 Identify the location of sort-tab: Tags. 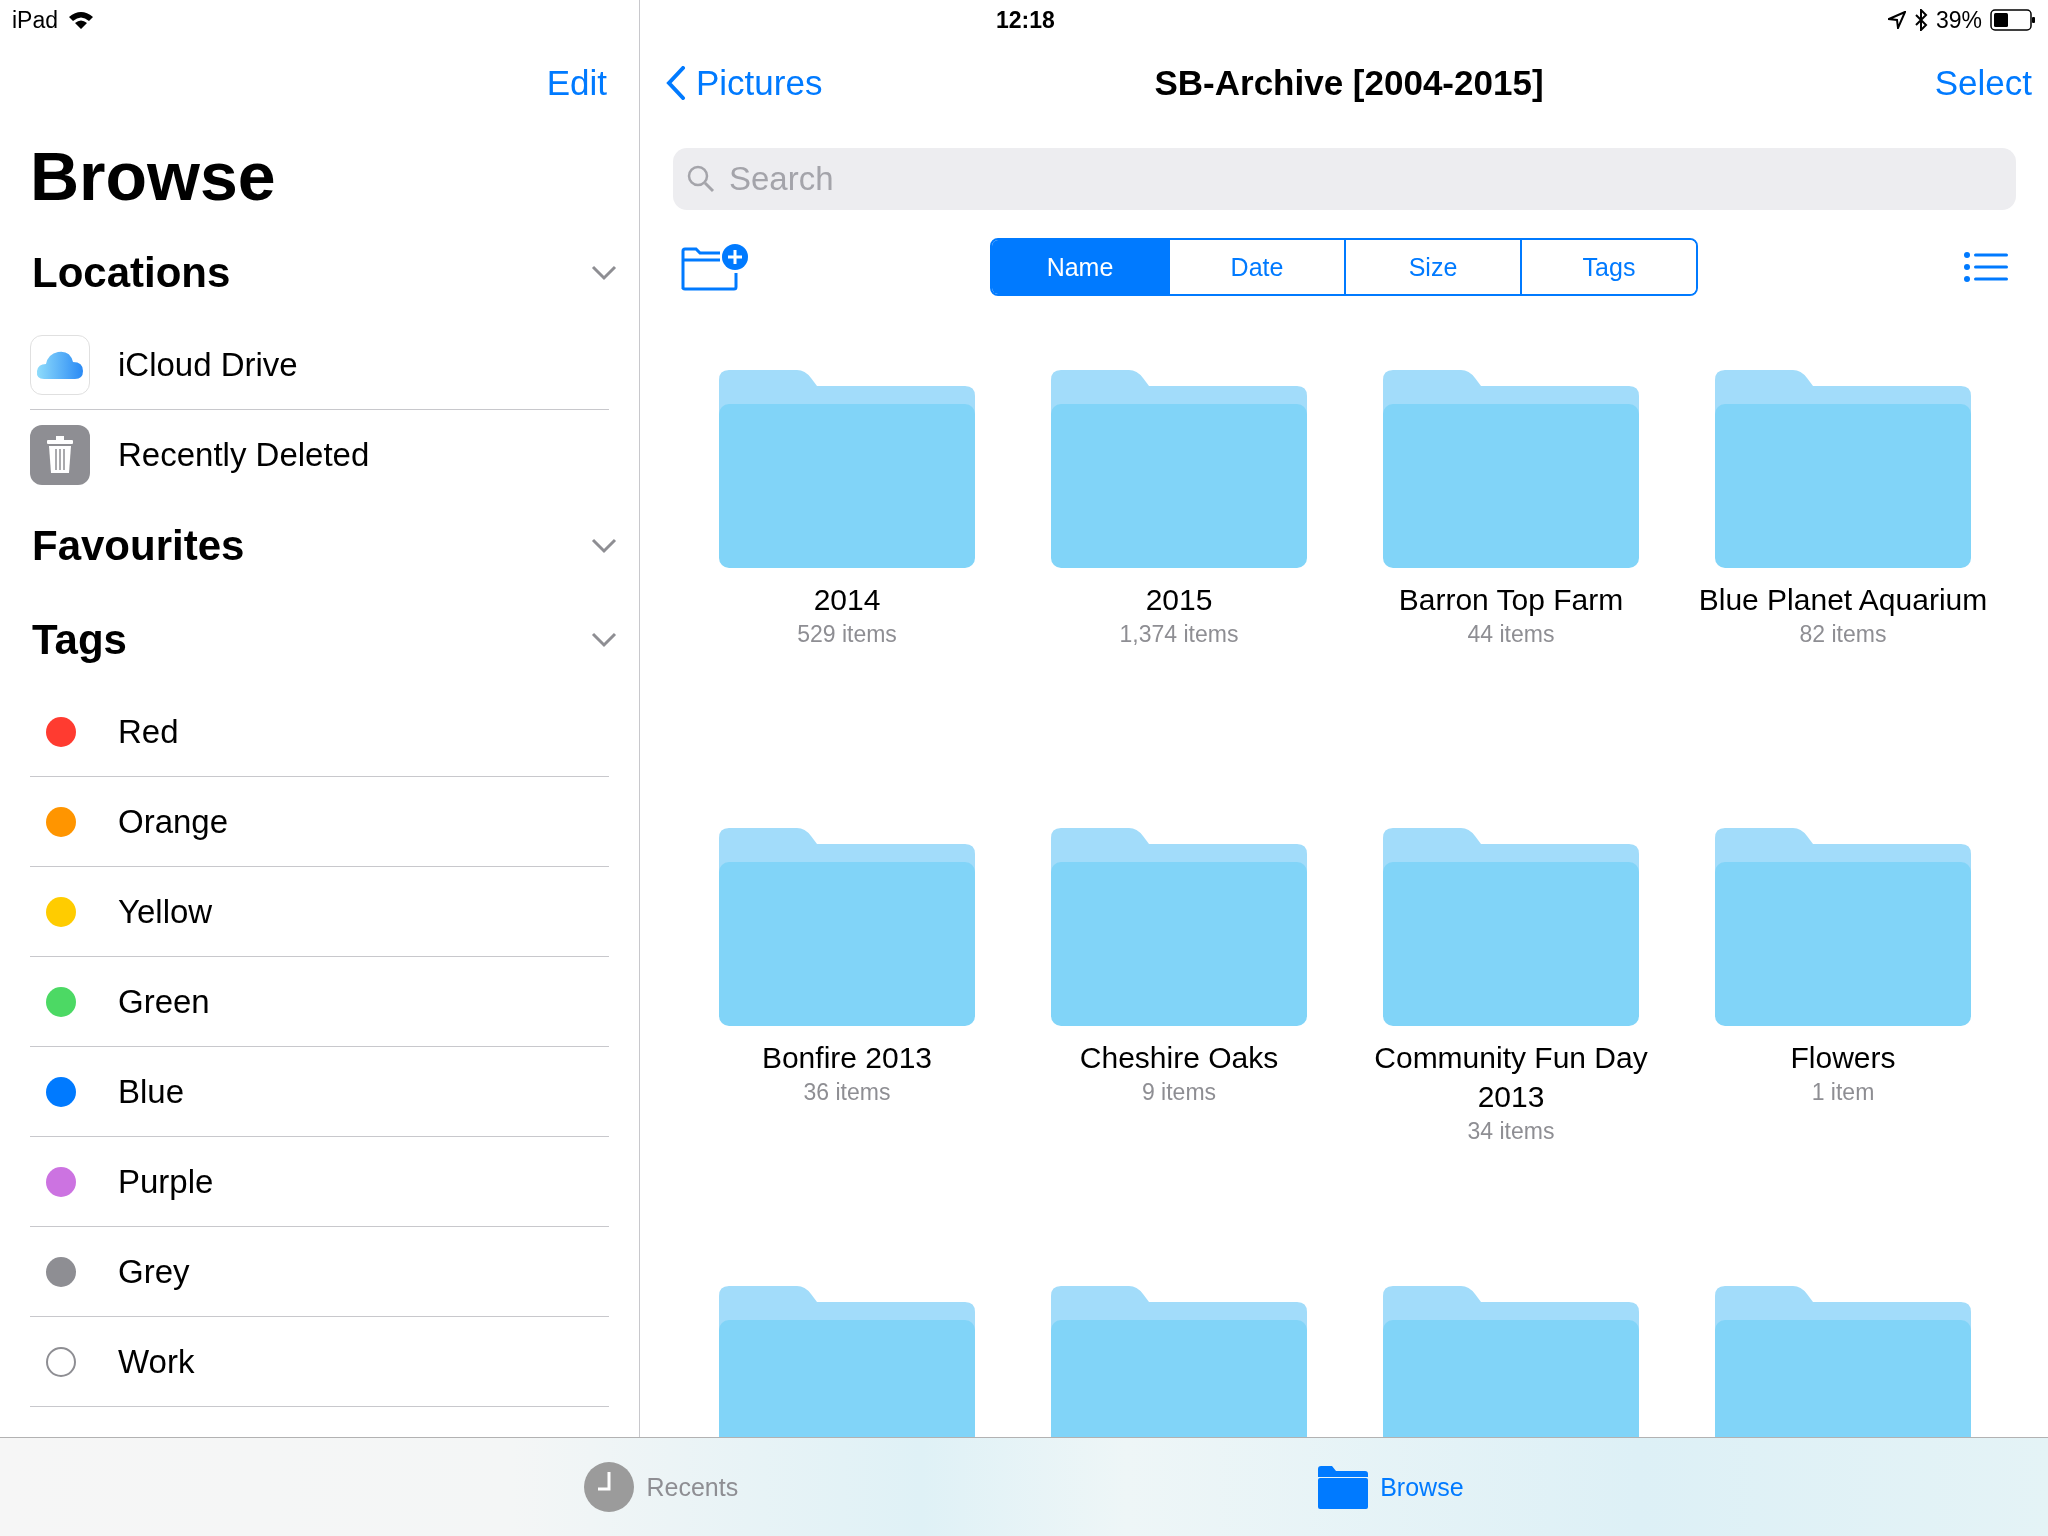
(1608, 267).